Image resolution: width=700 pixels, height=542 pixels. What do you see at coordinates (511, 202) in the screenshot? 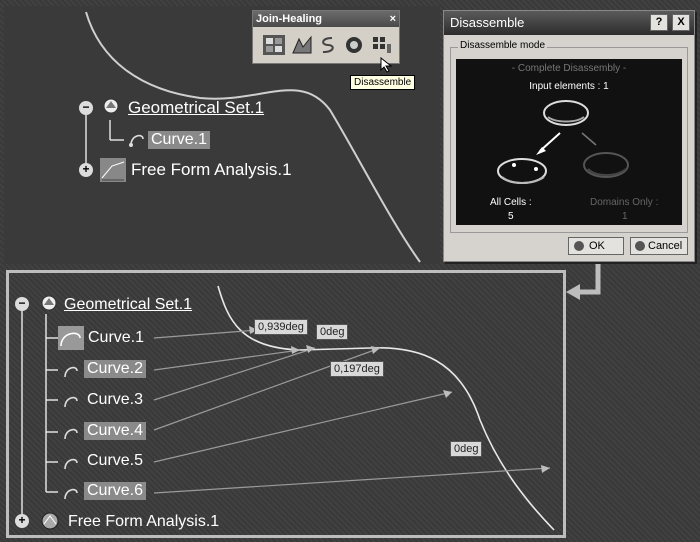
I see `all-cells-label: All Cells :` at bounding box center [511, 202].